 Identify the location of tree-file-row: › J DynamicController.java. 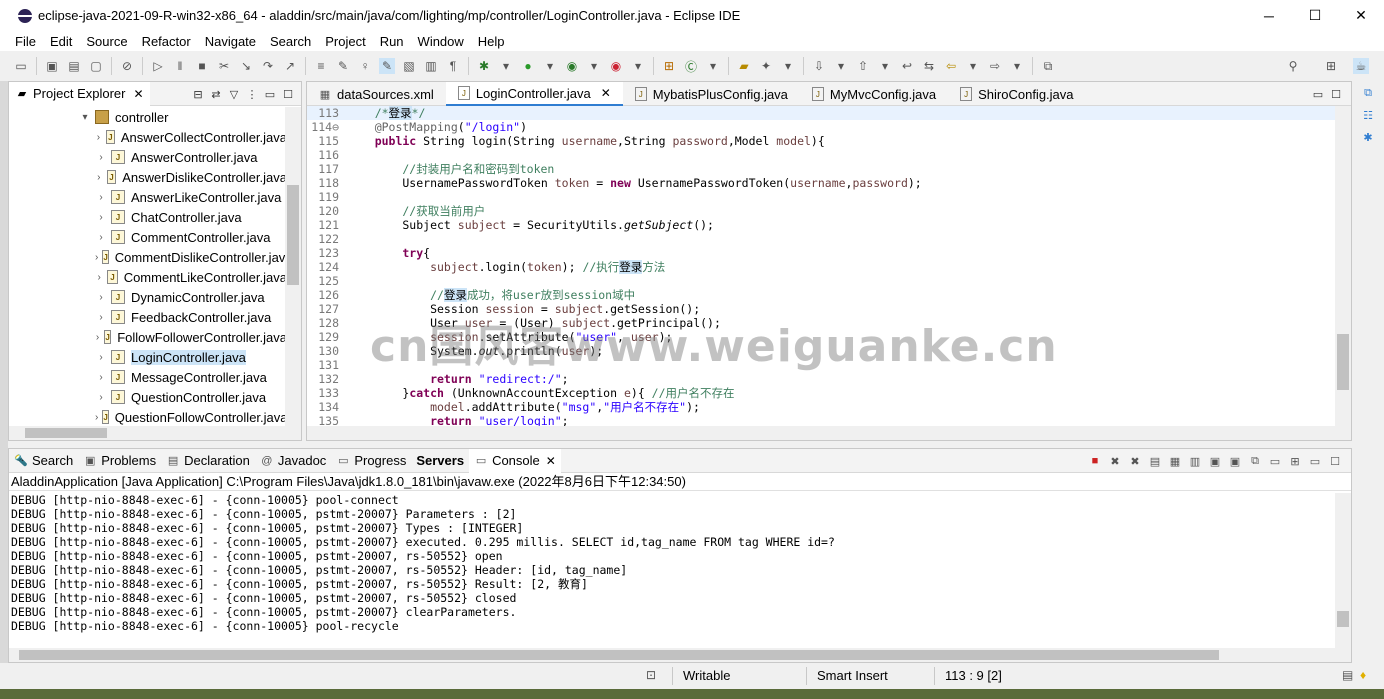
(148, 297).